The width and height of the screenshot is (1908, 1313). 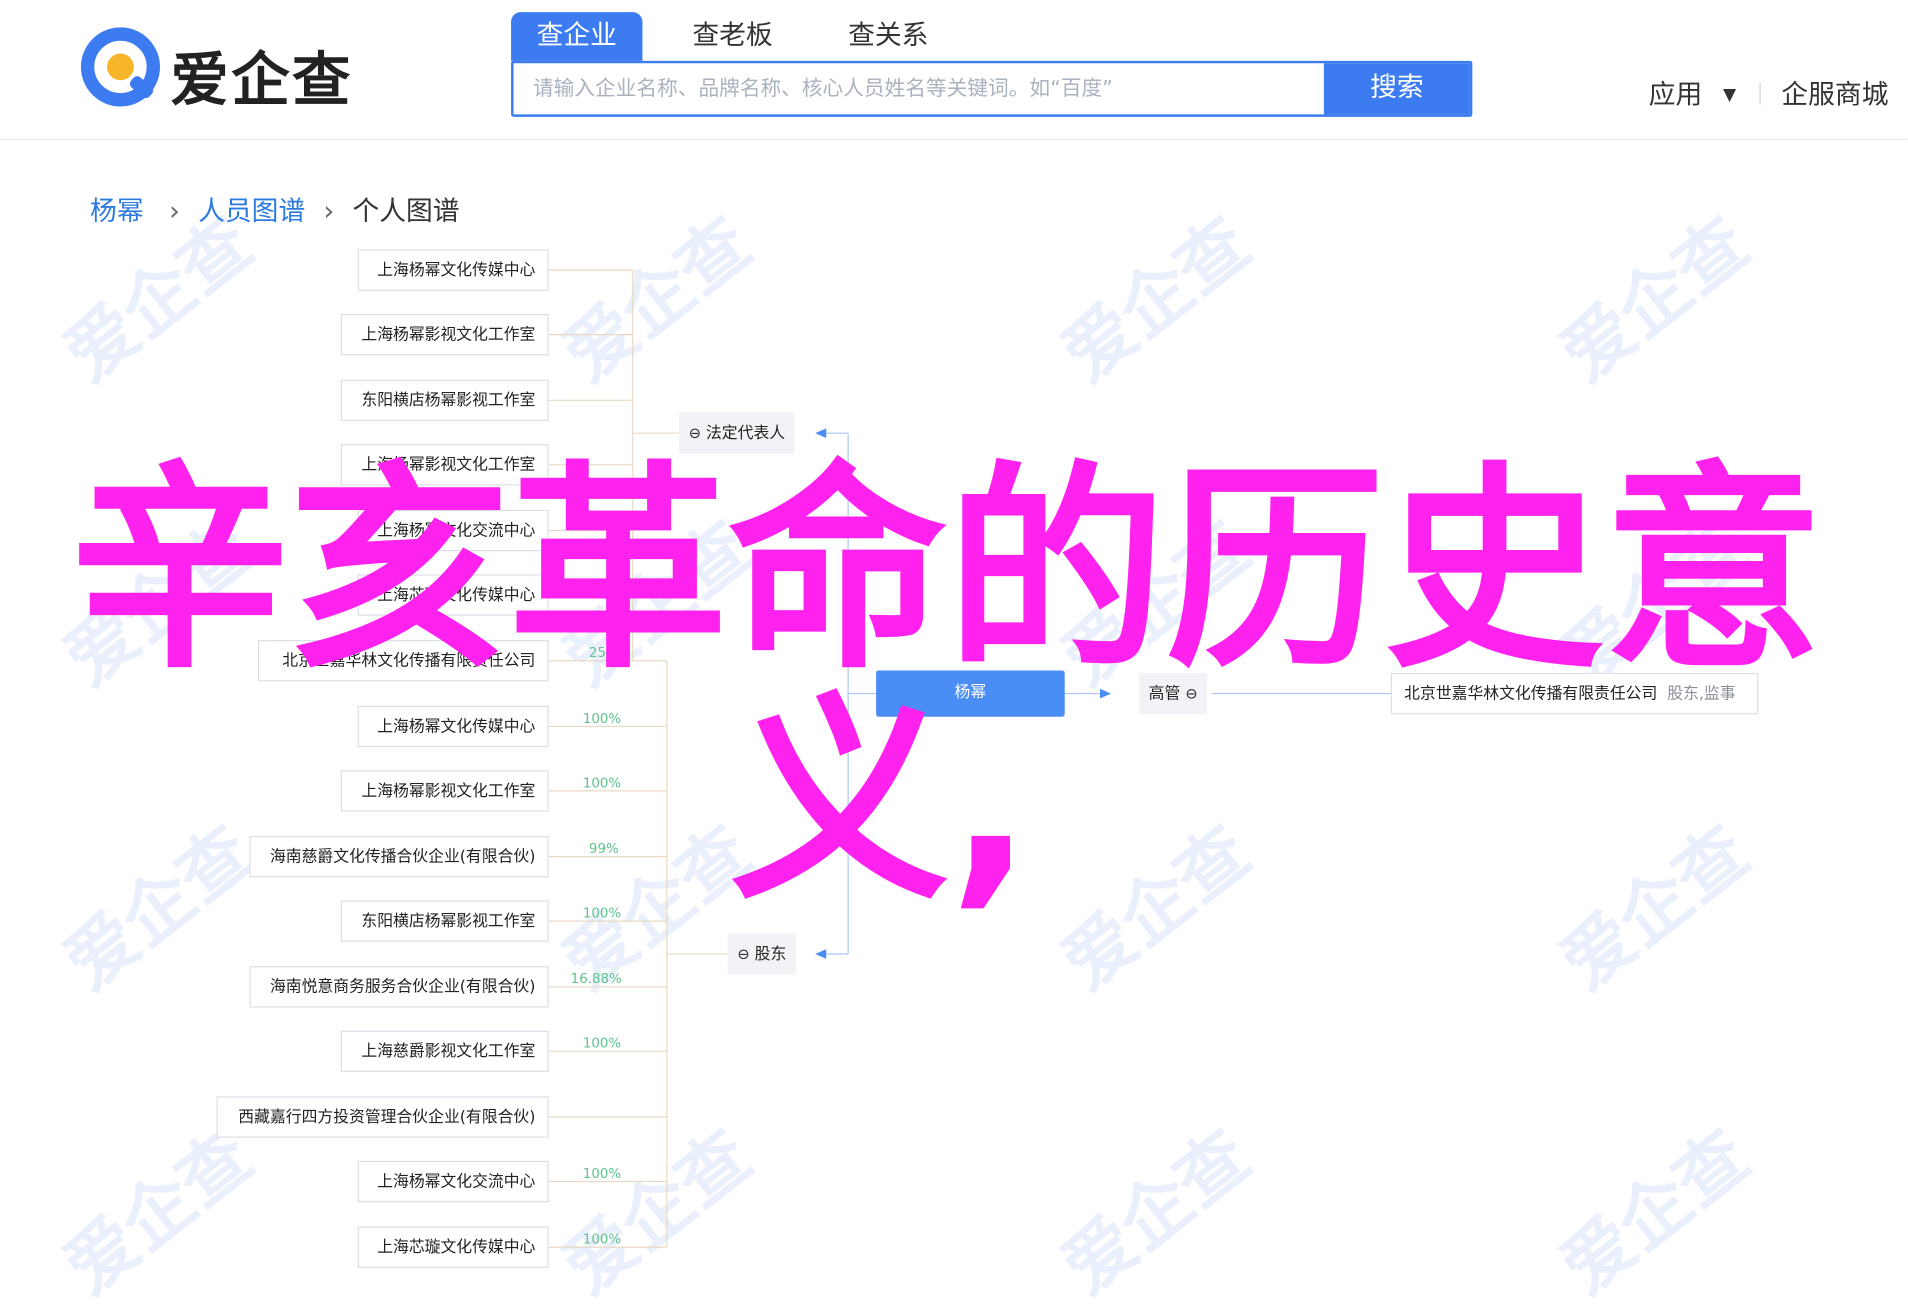 What do you see at coordinates (453, 1181) in the screenshot?
I see `shareholder-company-node: 上海杨幂文化交流中心` at bounding box center [453, 1181].